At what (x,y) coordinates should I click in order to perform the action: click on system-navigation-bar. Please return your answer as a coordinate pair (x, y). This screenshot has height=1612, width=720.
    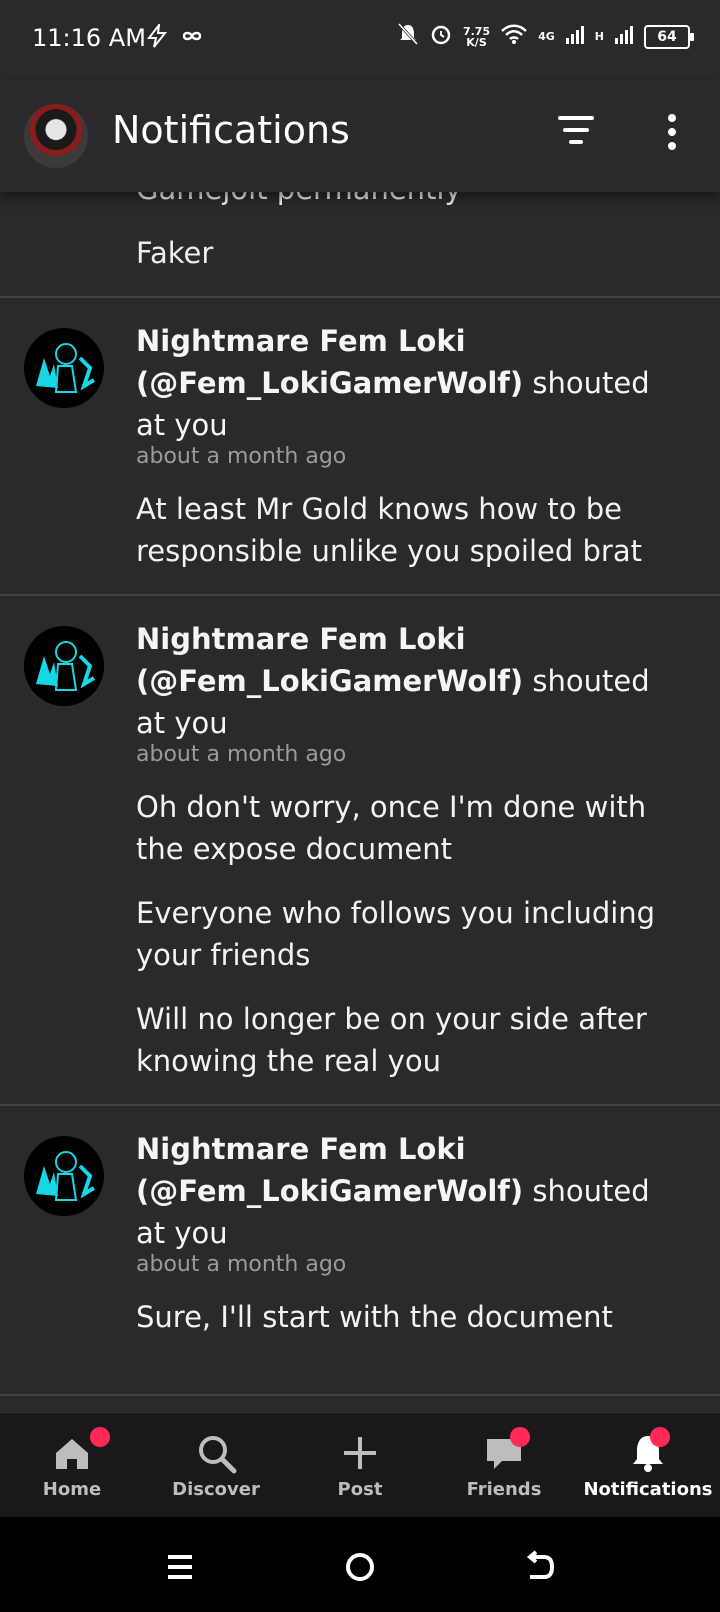
    Looking at the image, I should click on (360, 1564).